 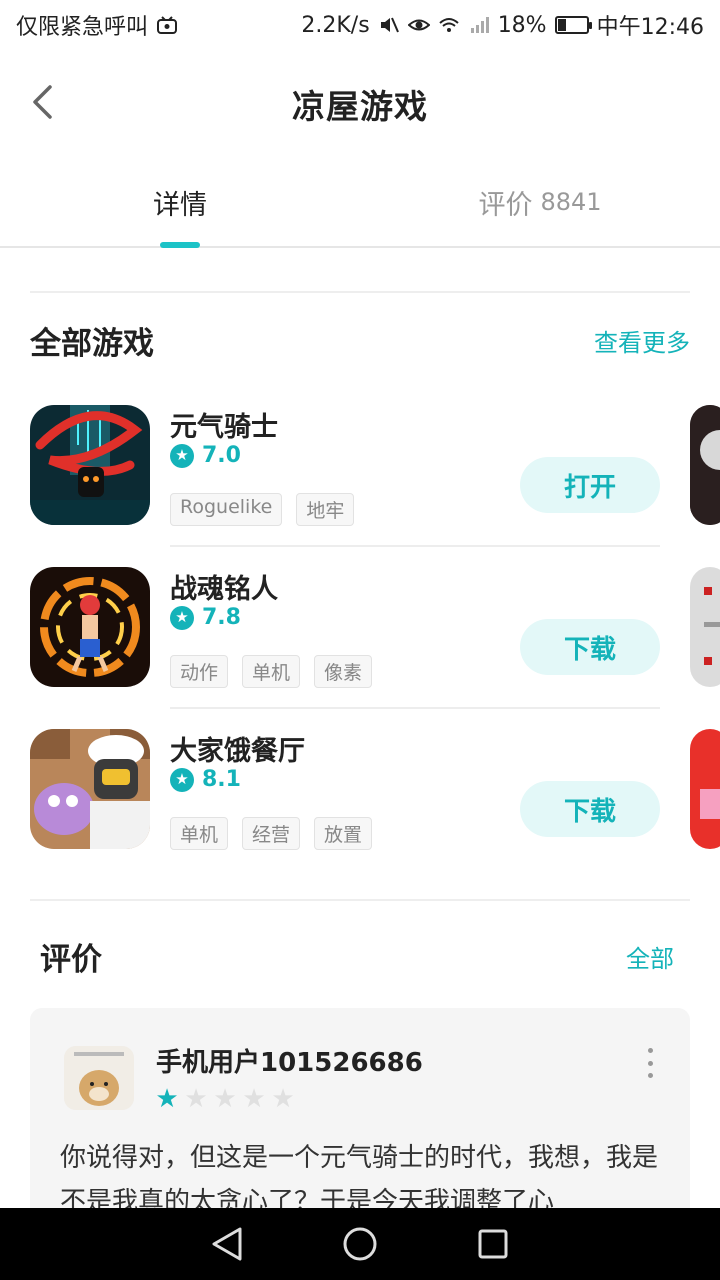 What do you see at coordinates (90, 465) in the screenshot?
I see `game-icon-soul-knight` at bounding box center [90, 465].